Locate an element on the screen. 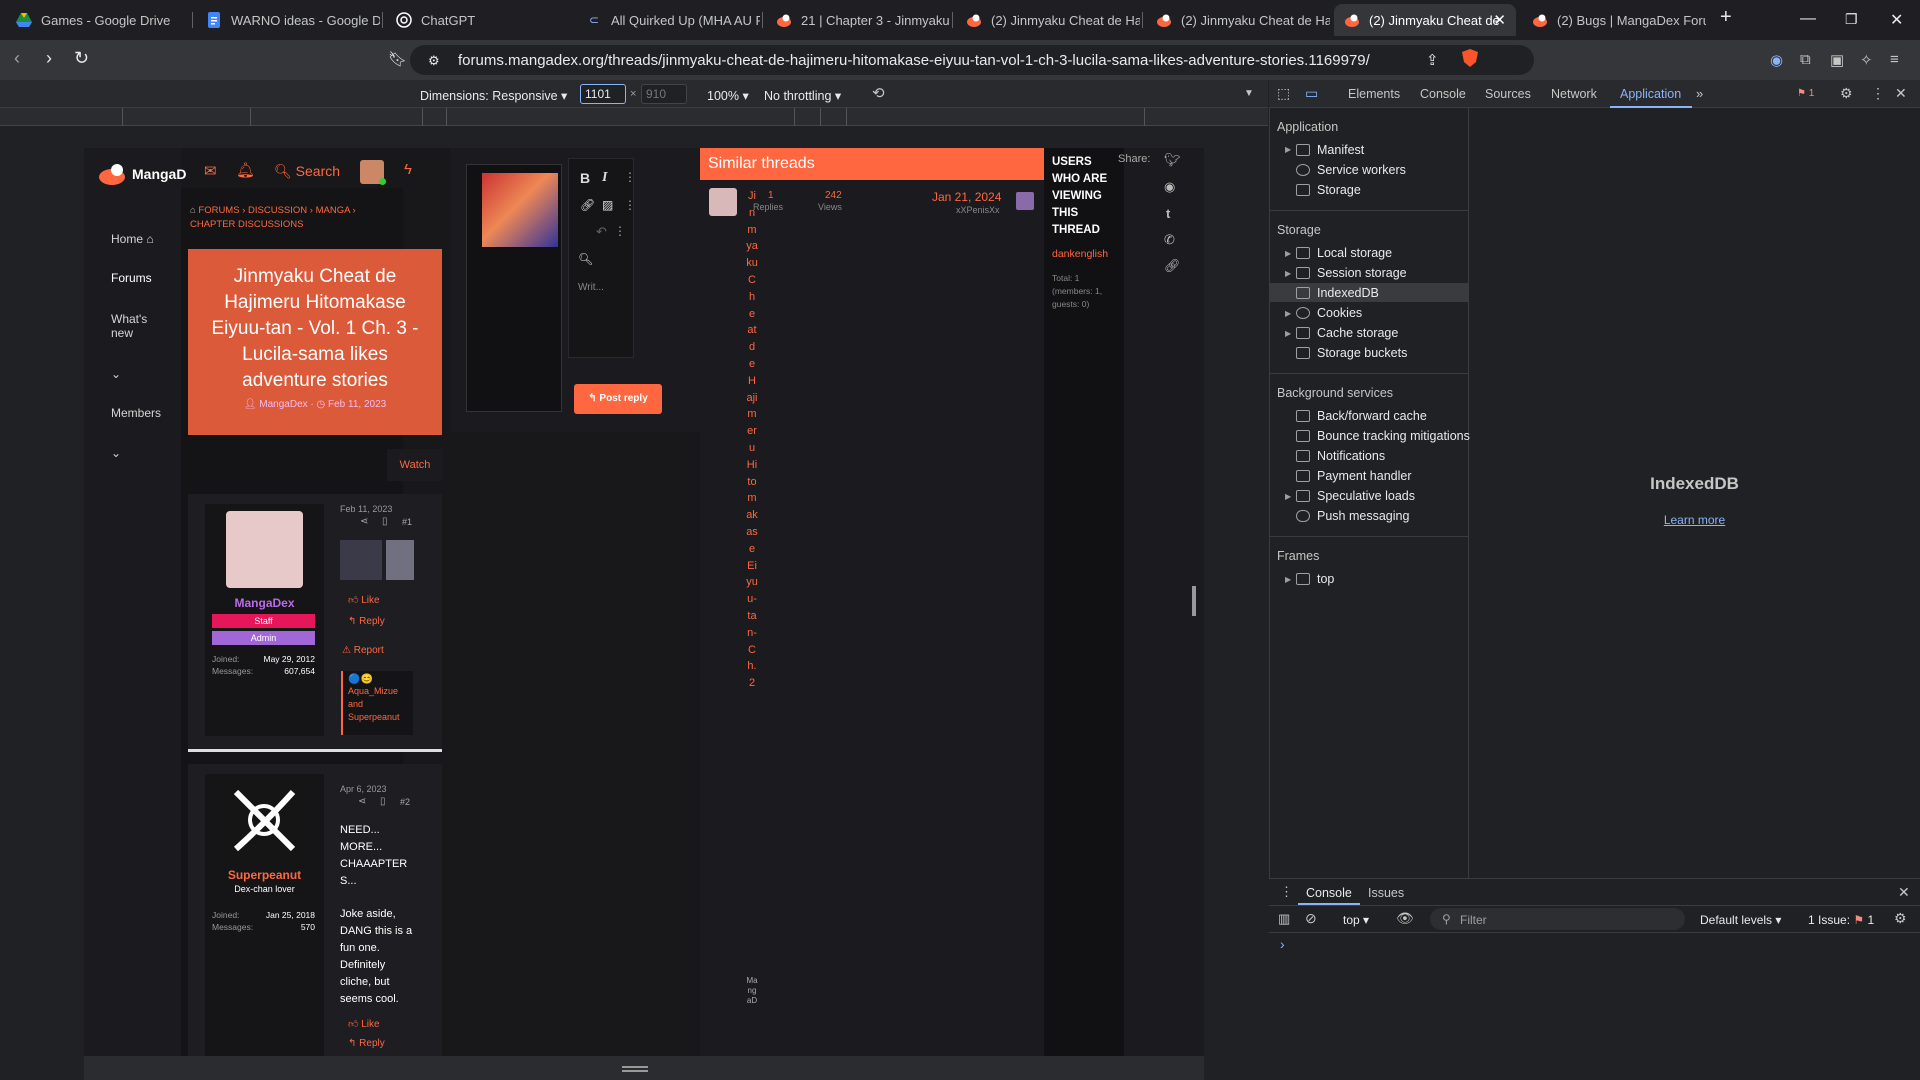 This screenshot has height=1080, width=1920. site-settings-icon: ⚙ is located at coordinates (434, 61).